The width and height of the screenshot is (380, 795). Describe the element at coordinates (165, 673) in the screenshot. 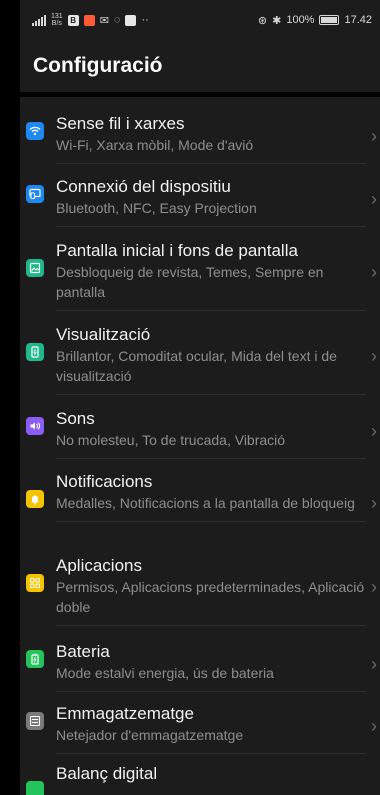

I see `settings-item-subtitle: Mode estalvi energia, ús de bateria` at that location.